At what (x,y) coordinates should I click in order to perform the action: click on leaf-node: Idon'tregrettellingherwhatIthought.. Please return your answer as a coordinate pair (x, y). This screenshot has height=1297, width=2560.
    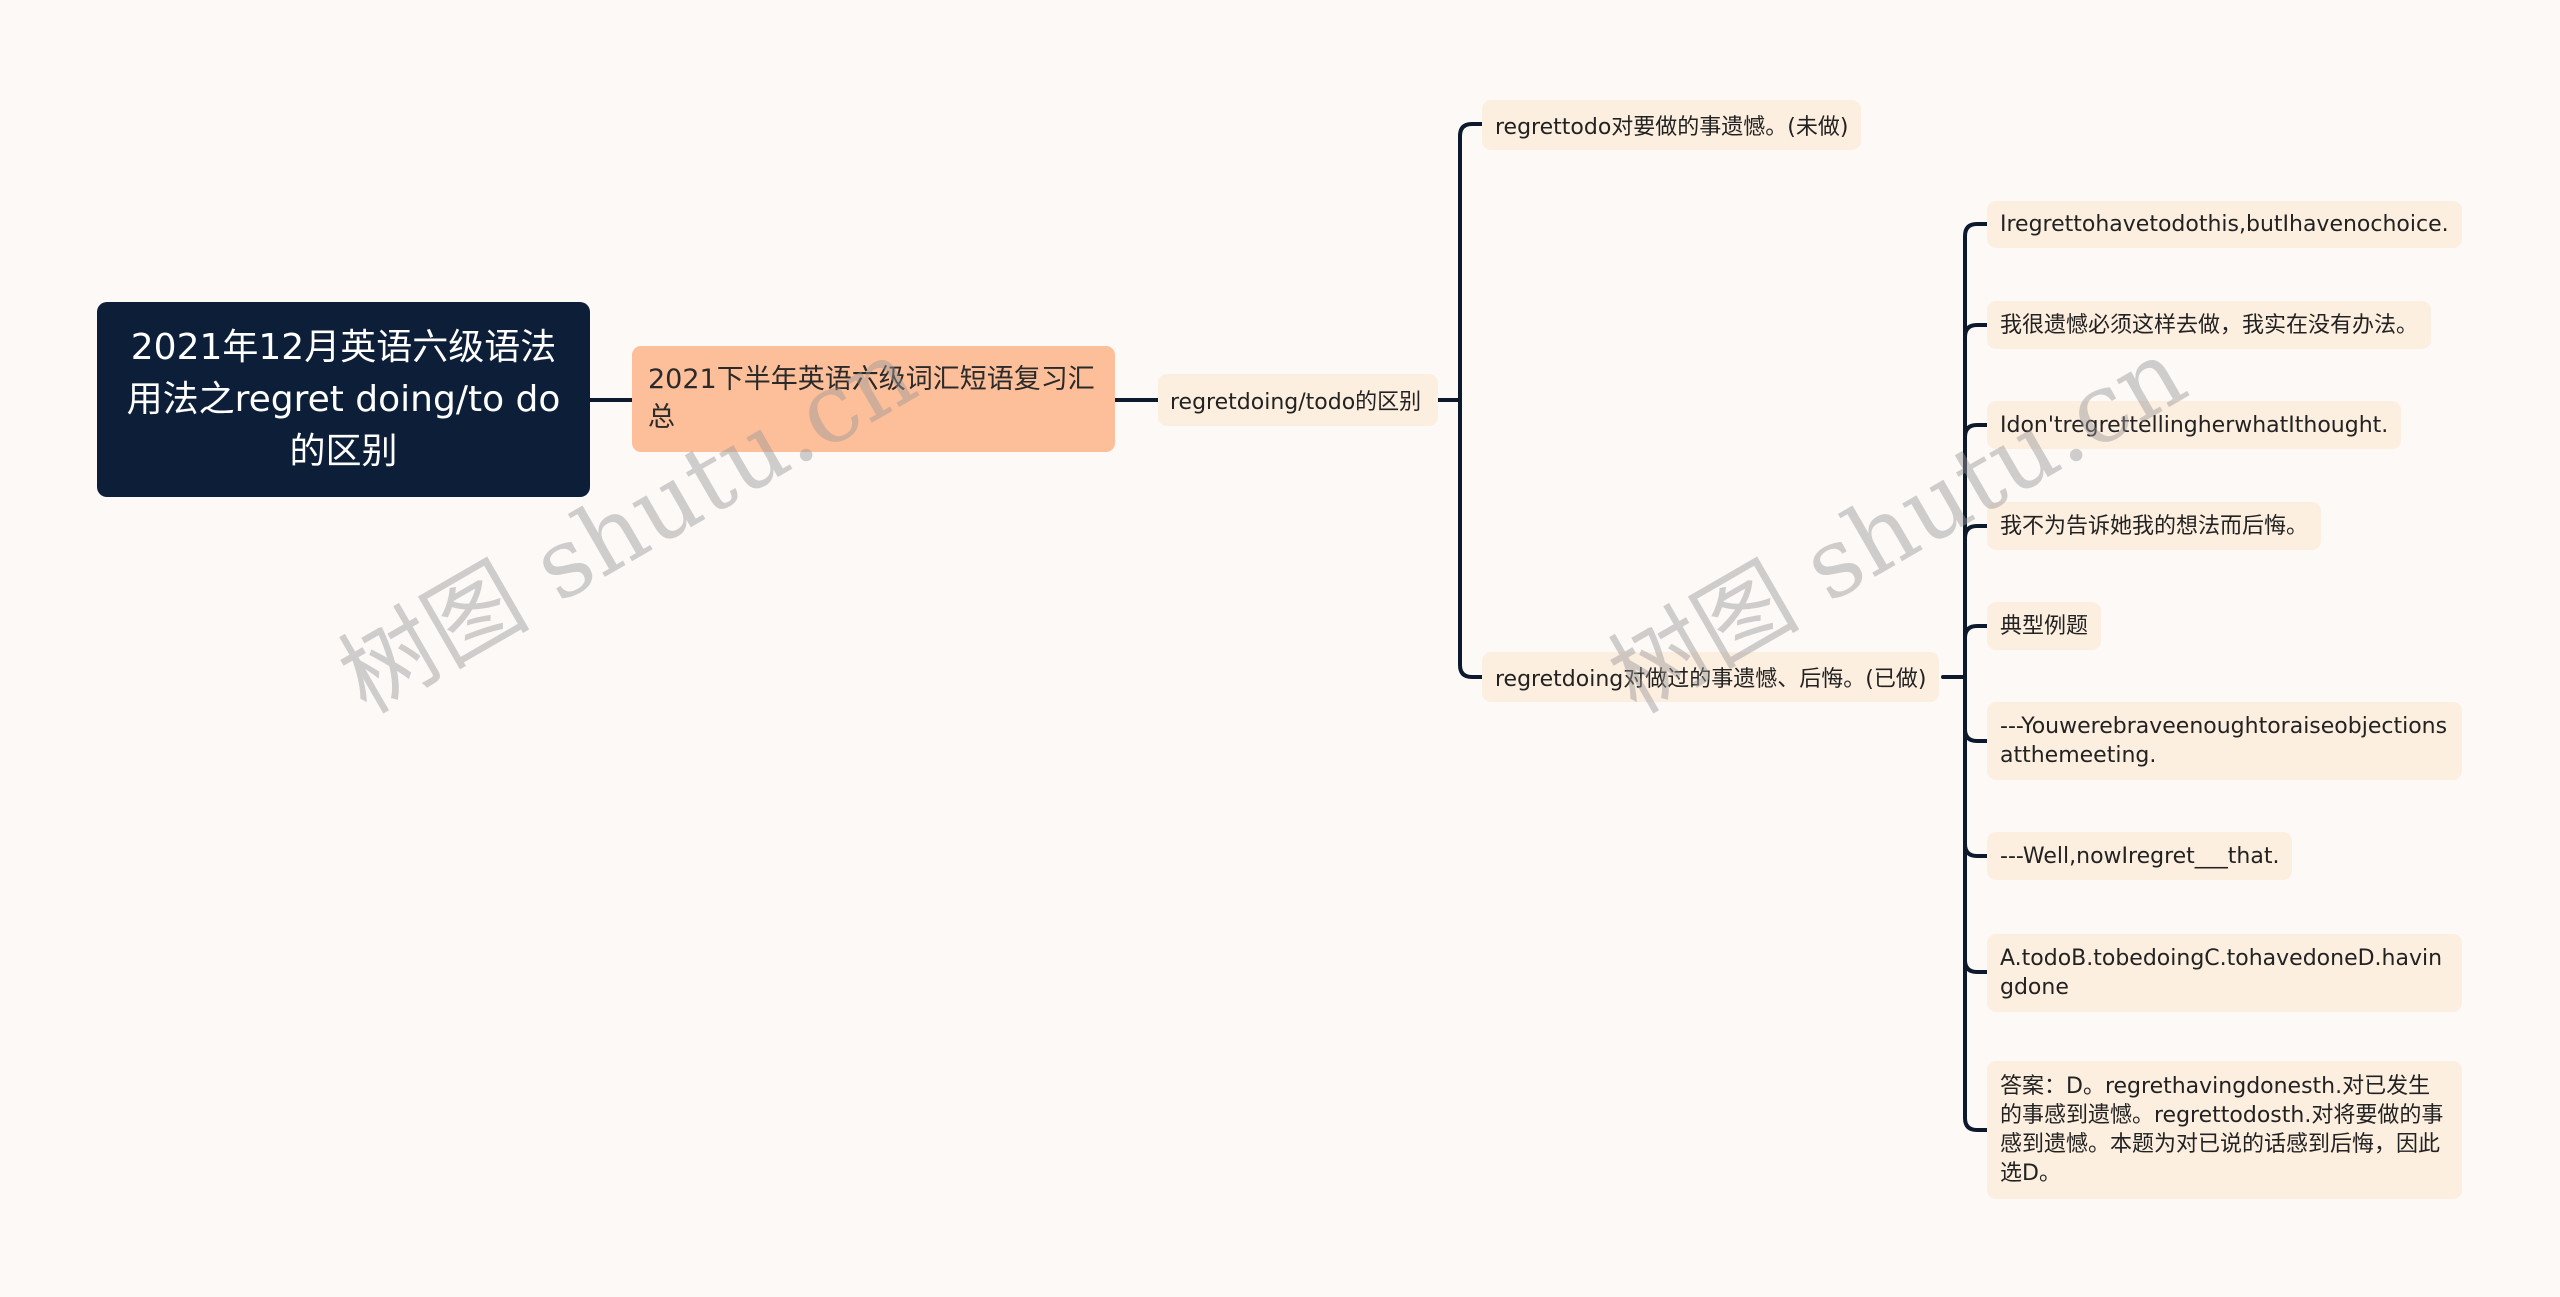
    Looking at the image, I should click on (2194, 425).